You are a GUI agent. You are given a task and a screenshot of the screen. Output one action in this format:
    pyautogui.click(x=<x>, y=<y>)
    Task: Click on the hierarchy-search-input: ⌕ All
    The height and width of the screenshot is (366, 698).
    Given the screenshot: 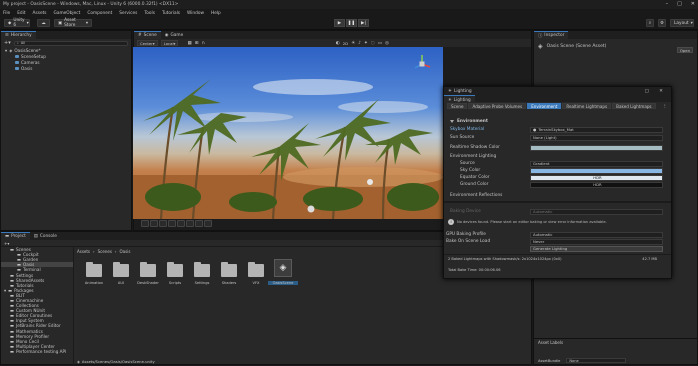 What is the action you would take?
    pyautogui.click(x=70, y=43)
    